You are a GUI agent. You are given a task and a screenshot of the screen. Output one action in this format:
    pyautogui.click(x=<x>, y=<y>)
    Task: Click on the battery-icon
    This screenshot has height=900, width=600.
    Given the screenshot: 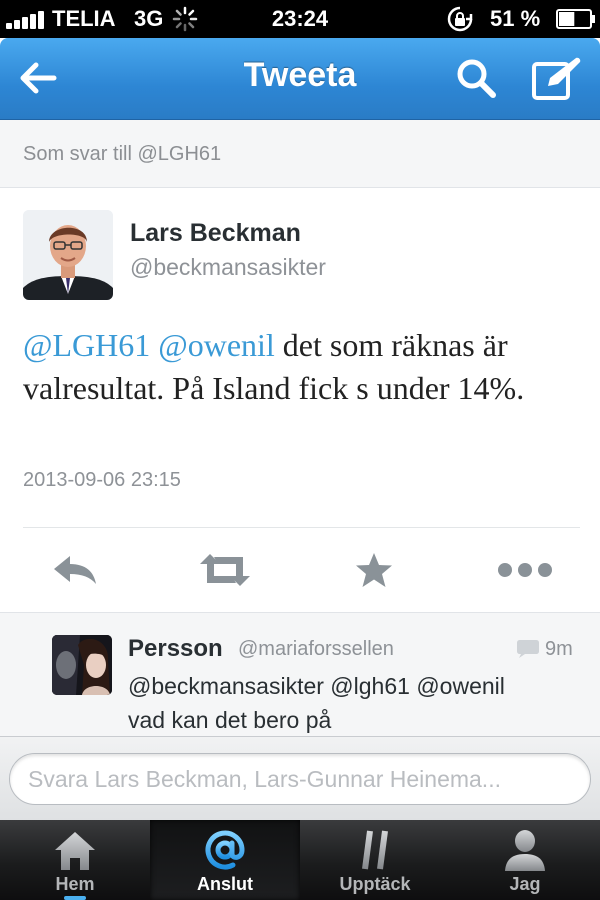 What is the action you would take?
    pyautogui.click(x=575, y=19)
    